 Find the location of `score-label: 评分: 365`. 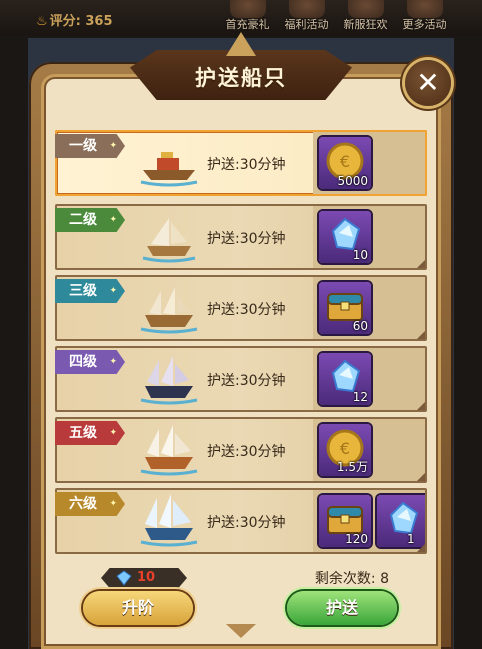

score-label: 评分: 365 is located at coordinates (81, 21).